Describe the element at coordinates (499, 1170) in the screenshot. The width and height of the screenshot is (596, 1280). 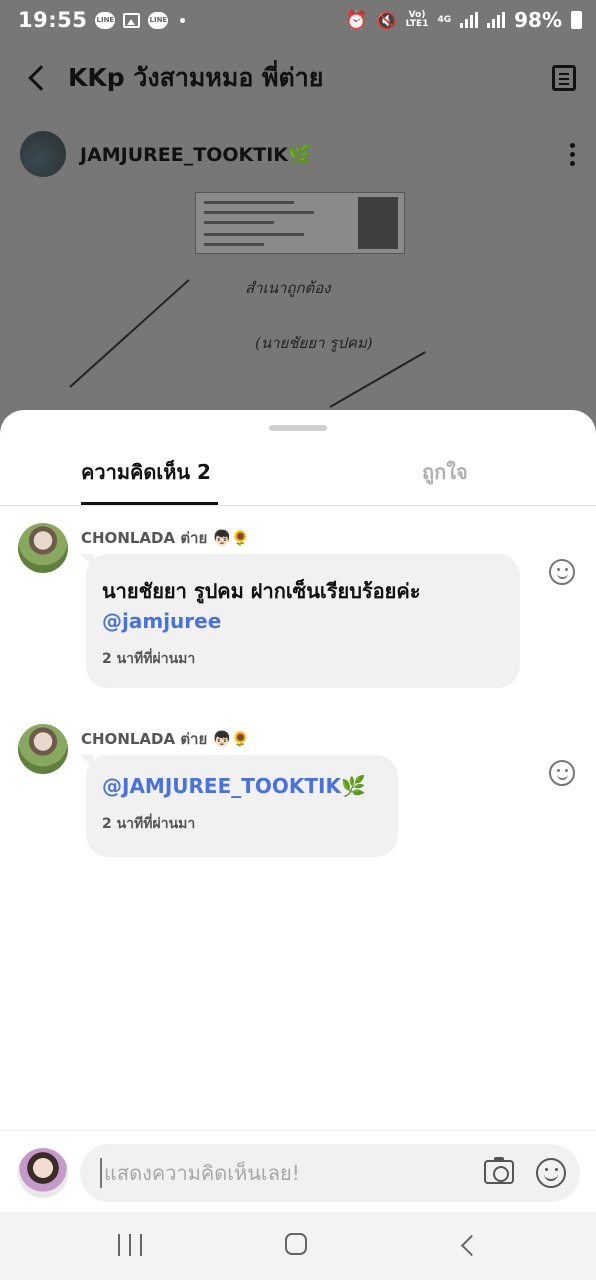
I see `camera-icon` at that location.